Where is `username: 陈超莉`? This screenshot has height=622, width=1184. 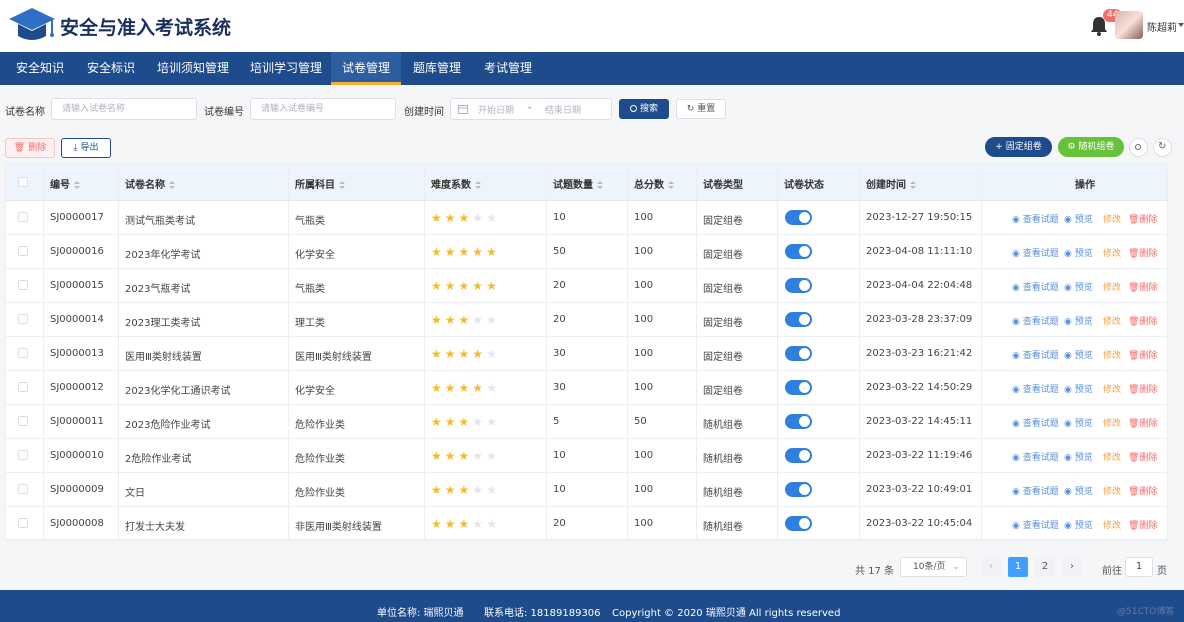
username: 陈超莉 is located at coordinates (1162, 26).